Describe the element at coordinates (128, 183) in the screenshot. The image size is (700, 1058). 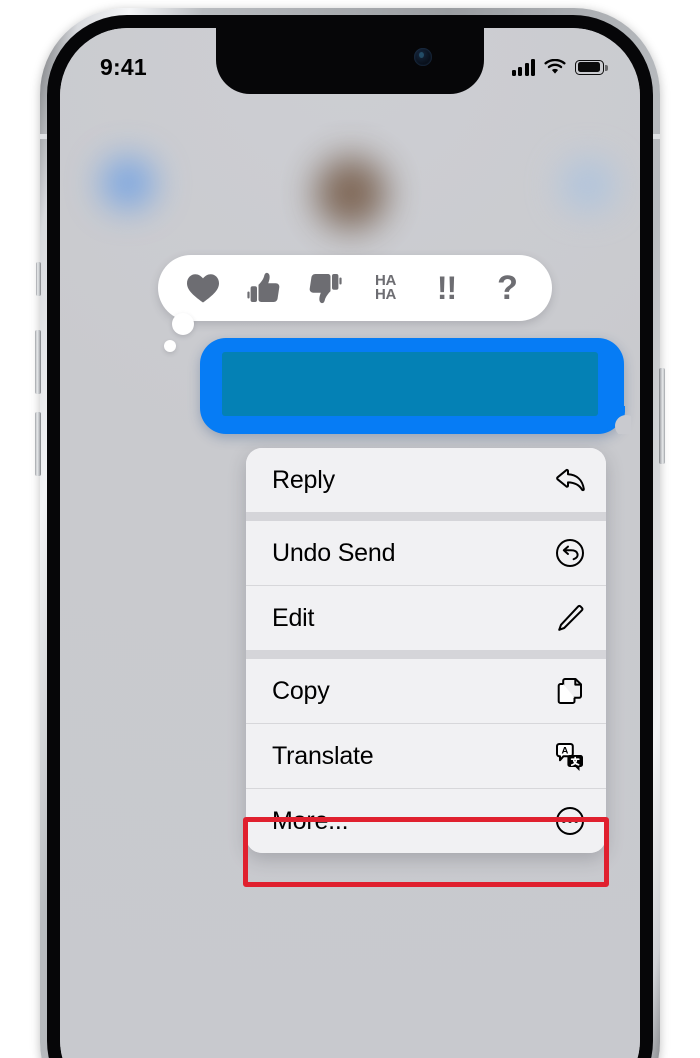
I see `blurred-background-blob-left` at that location.